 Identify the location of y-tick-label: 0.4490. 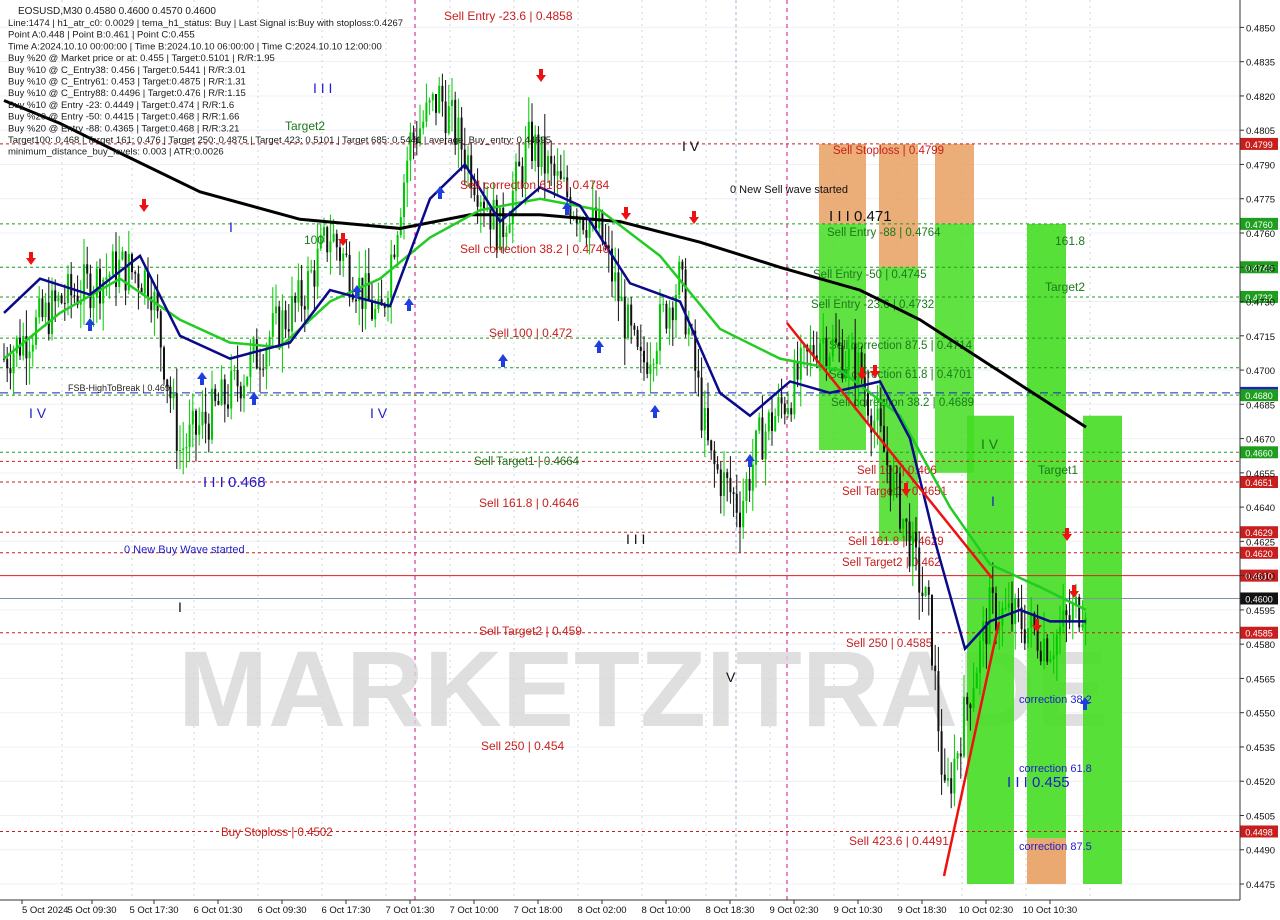
(1260, 851).